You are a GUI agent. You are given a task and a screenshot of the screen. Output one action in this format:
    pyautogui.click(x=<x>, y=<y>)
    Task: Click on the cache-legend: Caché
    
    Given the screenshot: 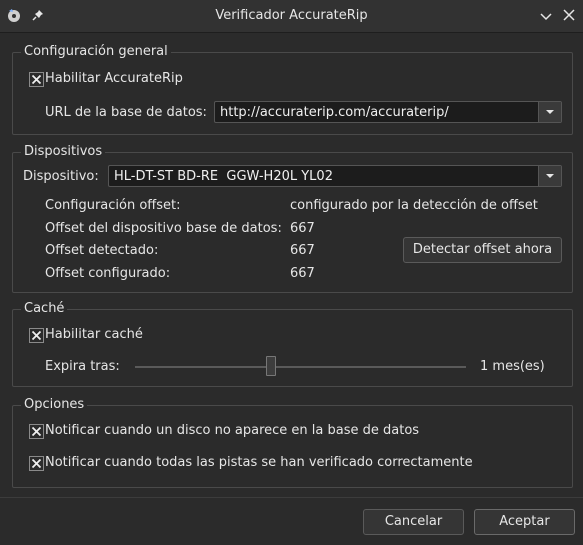 What is the action you would take?
    pyautogui.click(x=44, y=309)
    